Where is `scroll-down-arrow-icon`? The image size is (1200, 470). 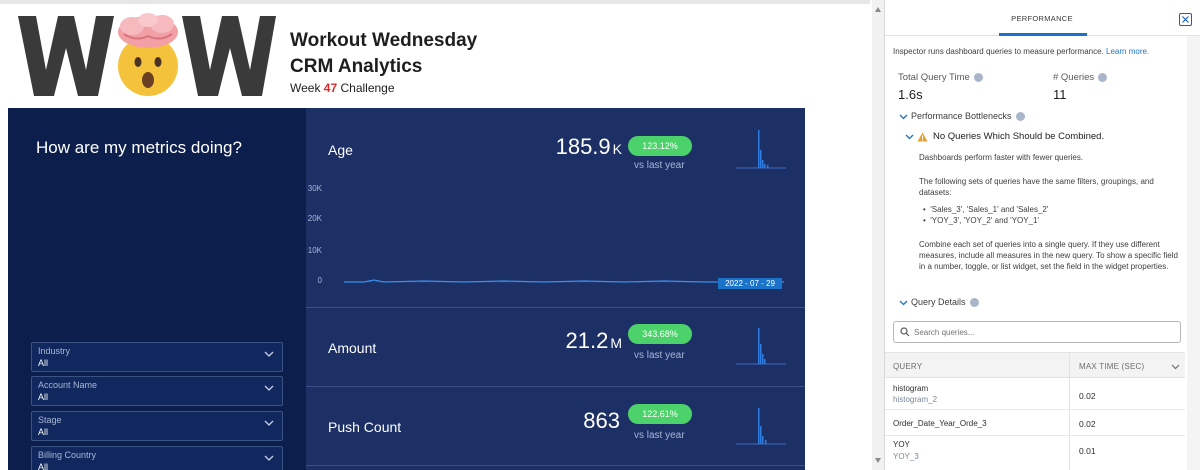
scroll-down-arrow-icon is located at coordinates (878, 460).